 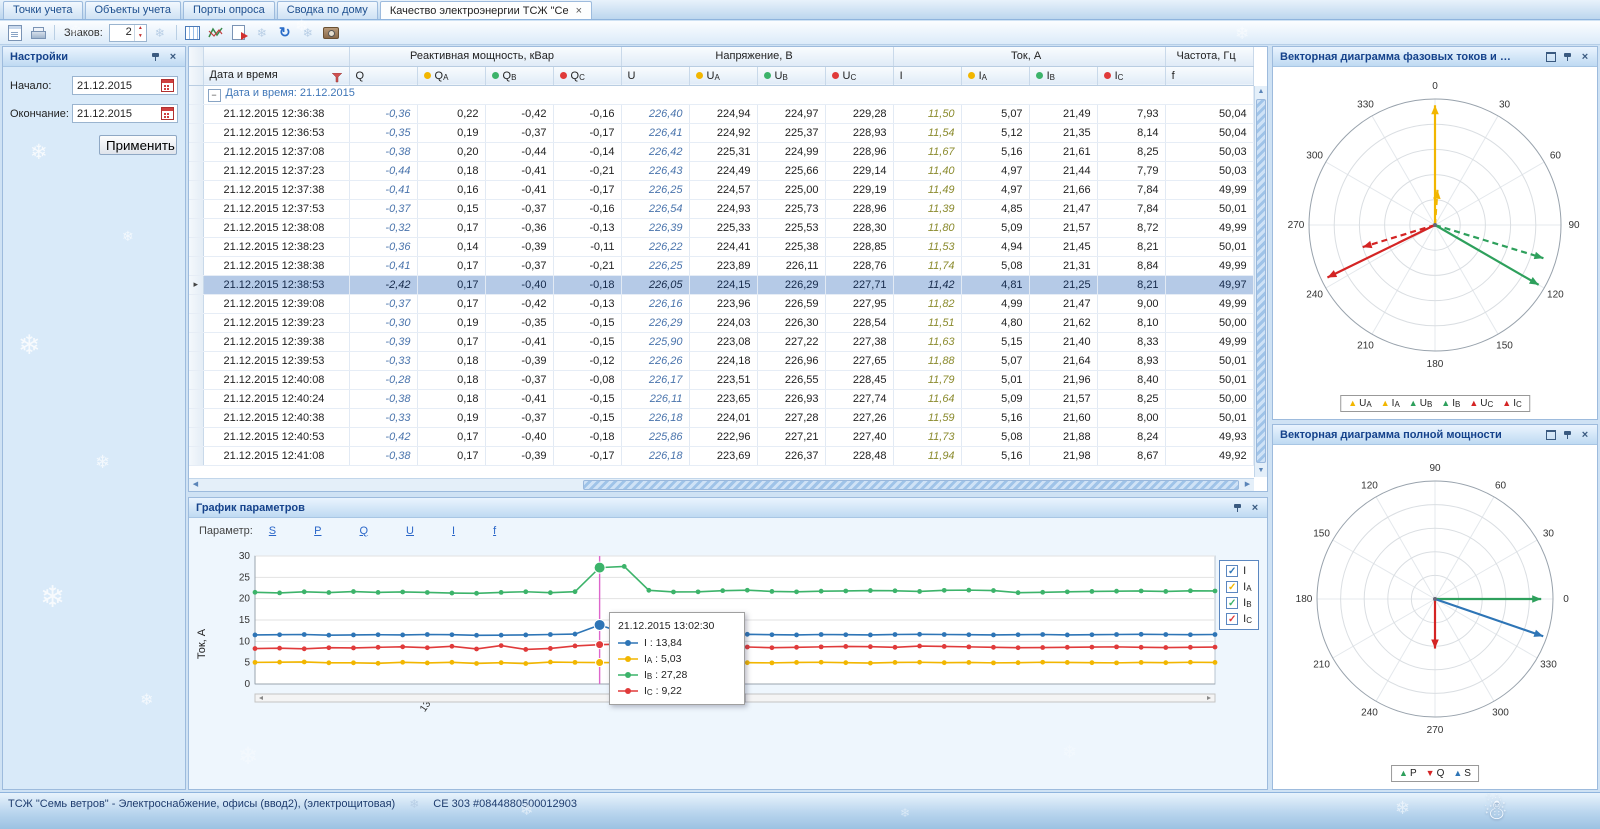 I want to click on datetime-column-header: Дата и время, so click(x=276, y=76).